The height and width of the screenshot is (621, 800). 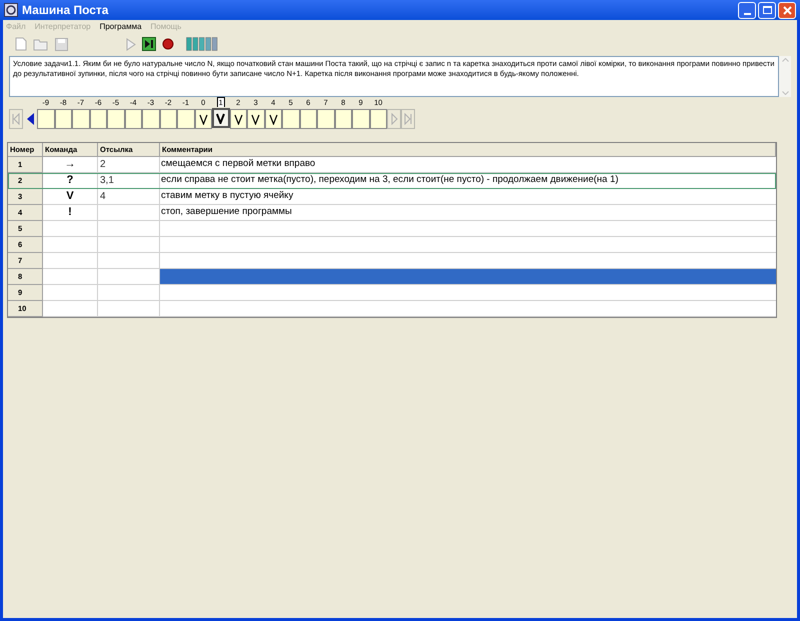 I want to click on skip-end-icon, so click(x=408, y=119).